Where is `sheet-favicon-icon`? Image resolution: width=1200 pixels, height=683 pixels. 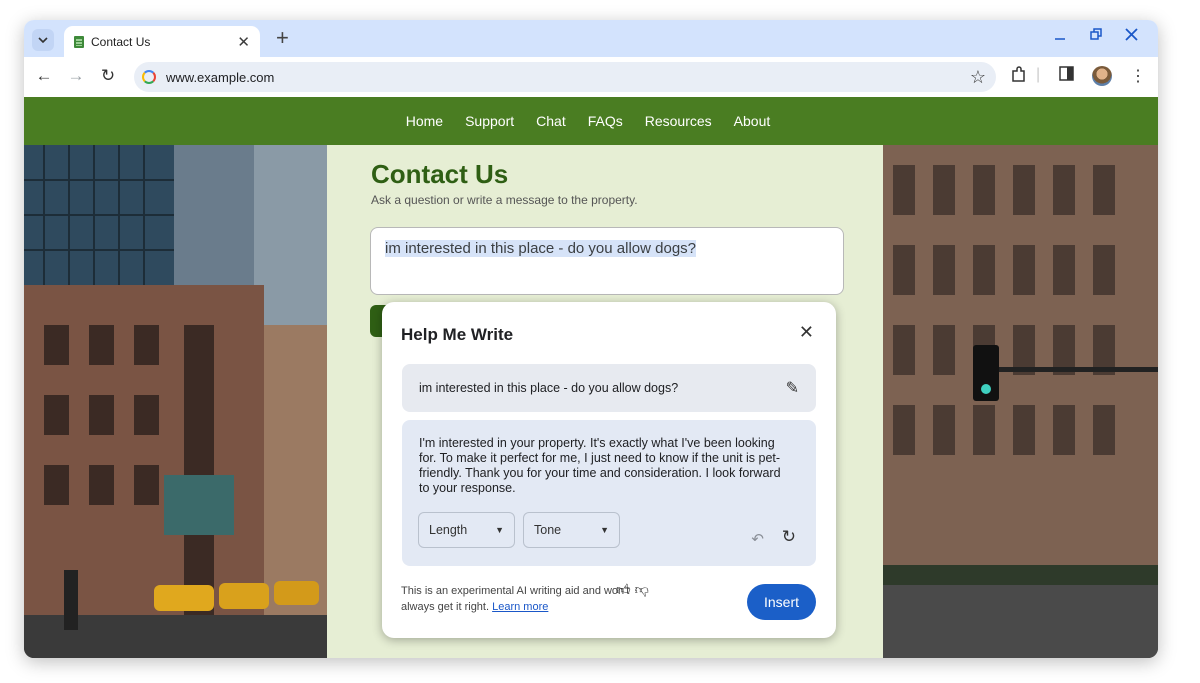
sheet-favicon-icon is located at coordinates (79, 41).